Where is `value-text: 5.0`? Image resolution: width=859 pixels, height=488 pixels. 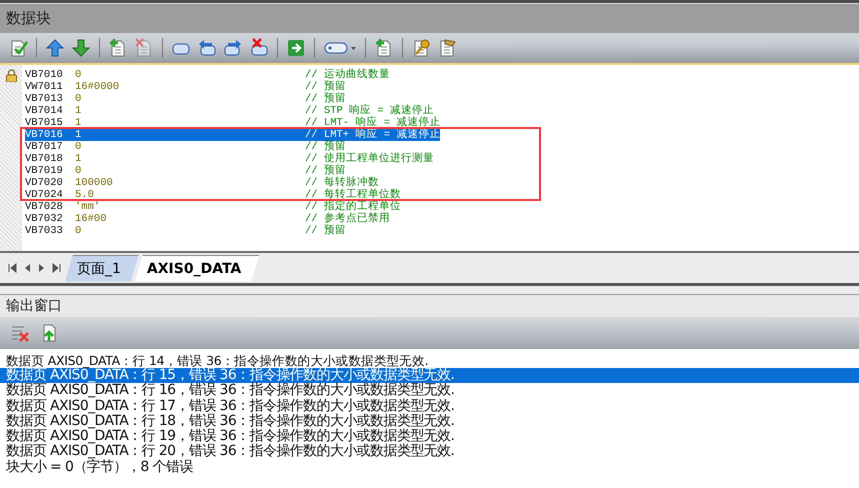
value-text: 5.0 is located at coordinates (85, 195).